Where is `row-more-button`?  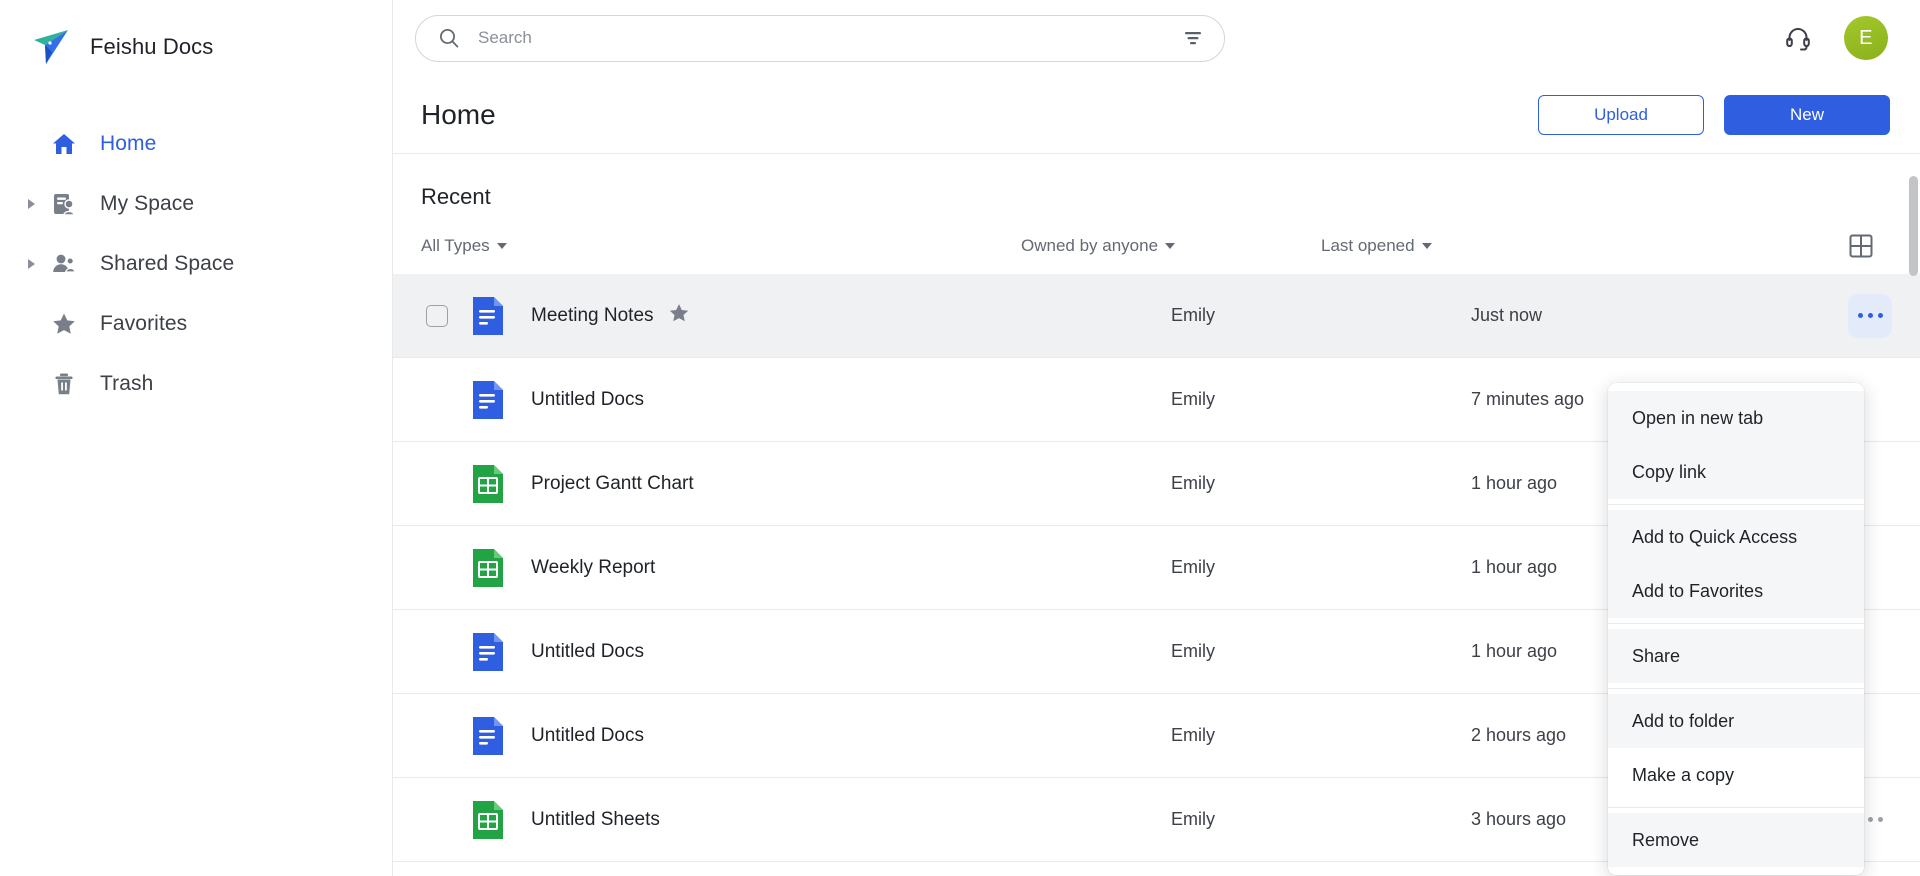 row-more-button is located at coordinates (1870, 315).